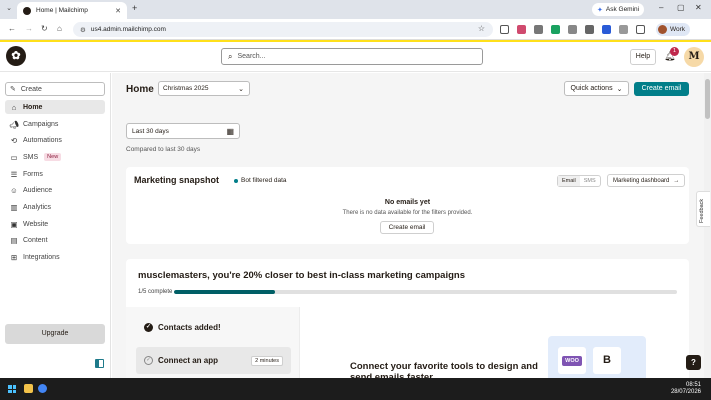  What do you see at coordinates (59, 28) in the screenshot?
I see `home-browser-icon: ⌂` at bounding box center [59, 28].